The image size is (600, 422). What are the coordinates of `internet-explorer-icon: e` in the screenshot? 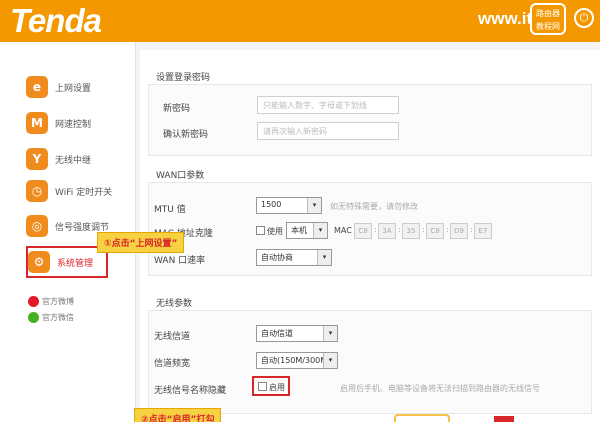 It's located at (37, 87).